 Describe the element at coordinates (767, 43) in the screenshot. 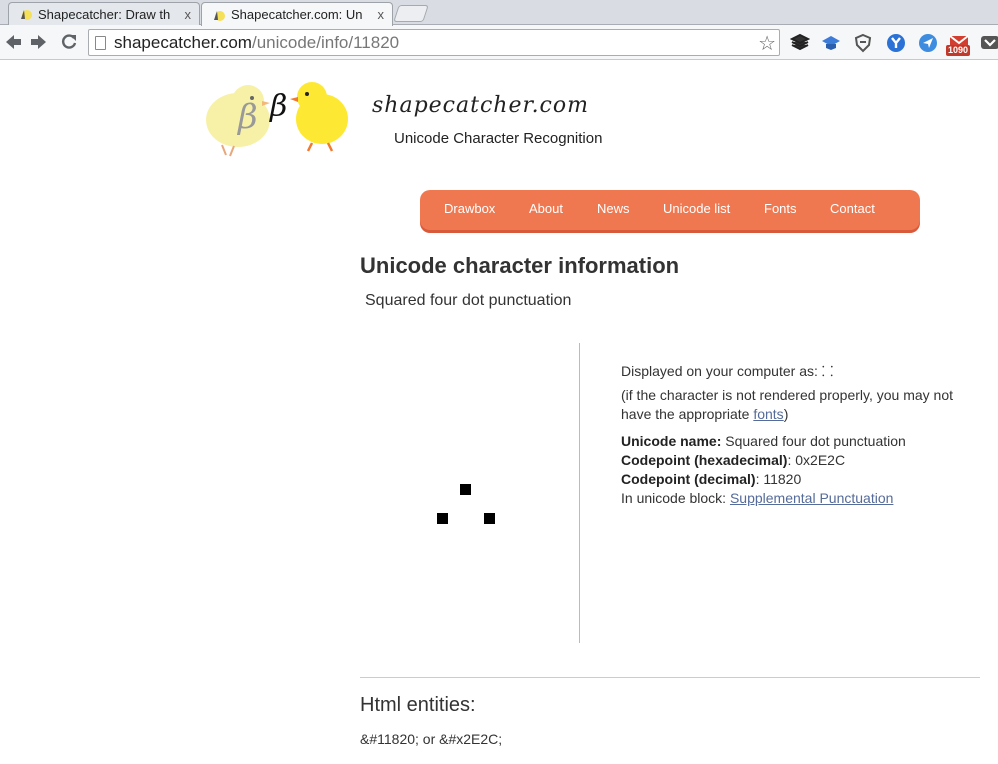

I see `star-icon: ☆` at that location.